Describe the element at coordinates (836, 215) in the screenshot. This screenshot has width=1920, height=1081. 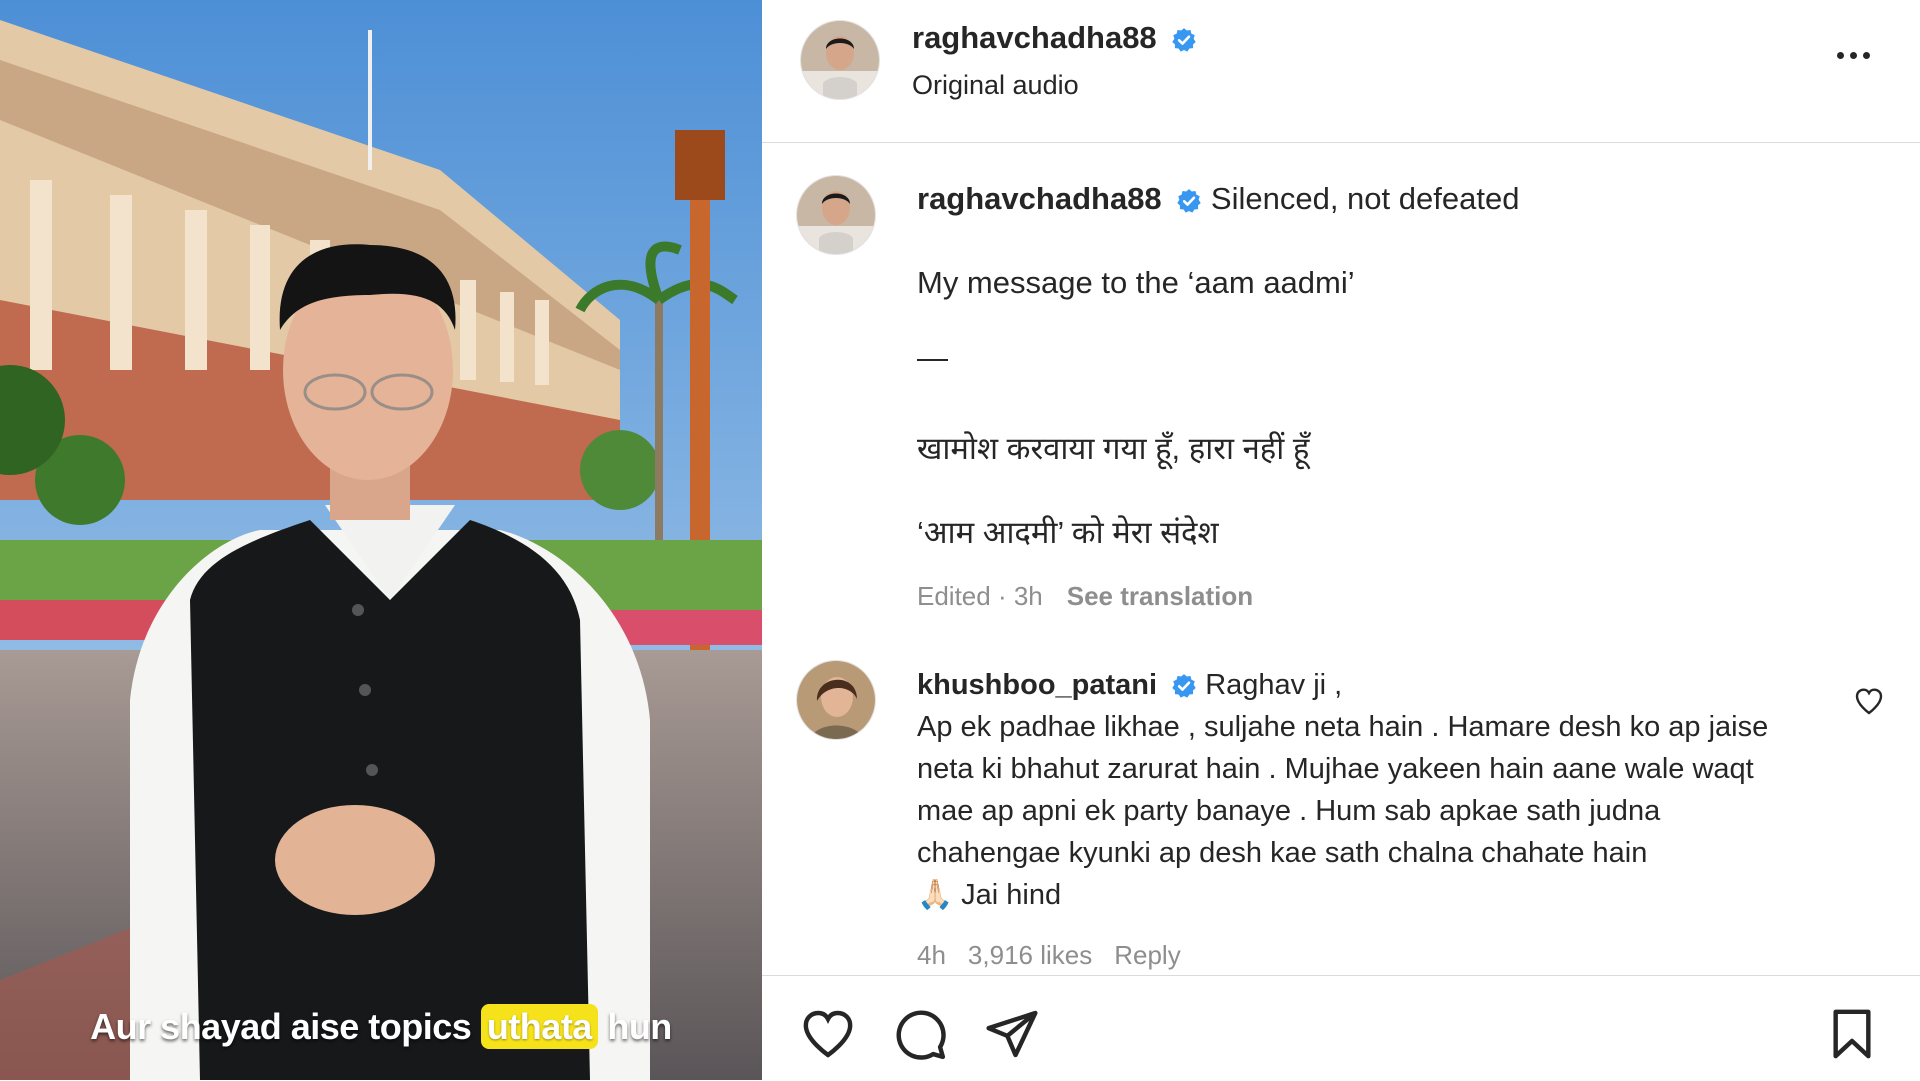
I see `caption-avatar` at that location.